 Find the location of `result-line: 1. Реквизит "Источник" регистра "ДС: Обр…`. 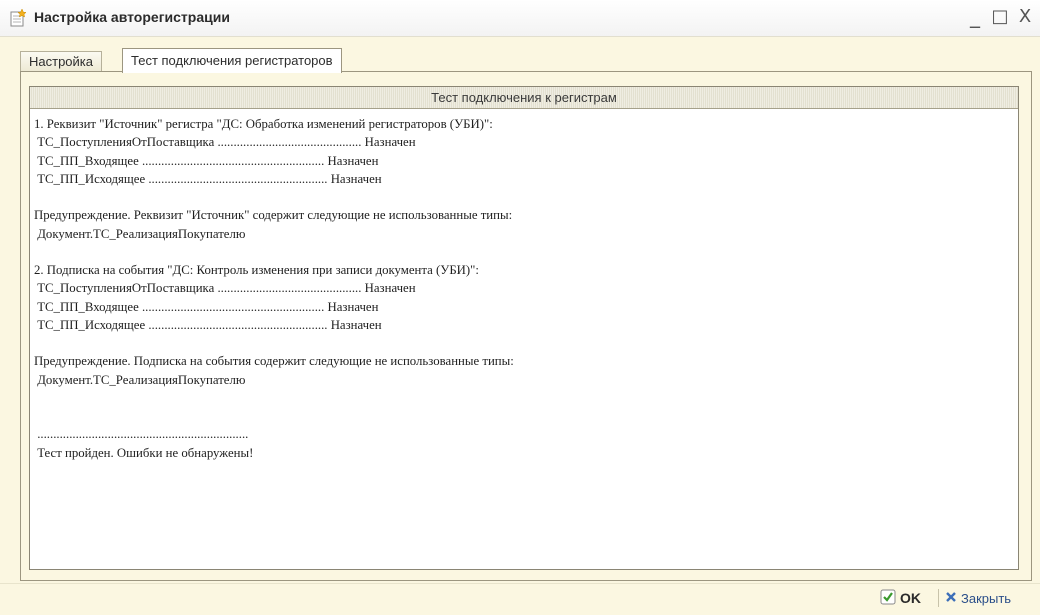

result-line: 1. Реквизит "Источник" регистра "ДС: Обр… is located at coordinates (263, 124).